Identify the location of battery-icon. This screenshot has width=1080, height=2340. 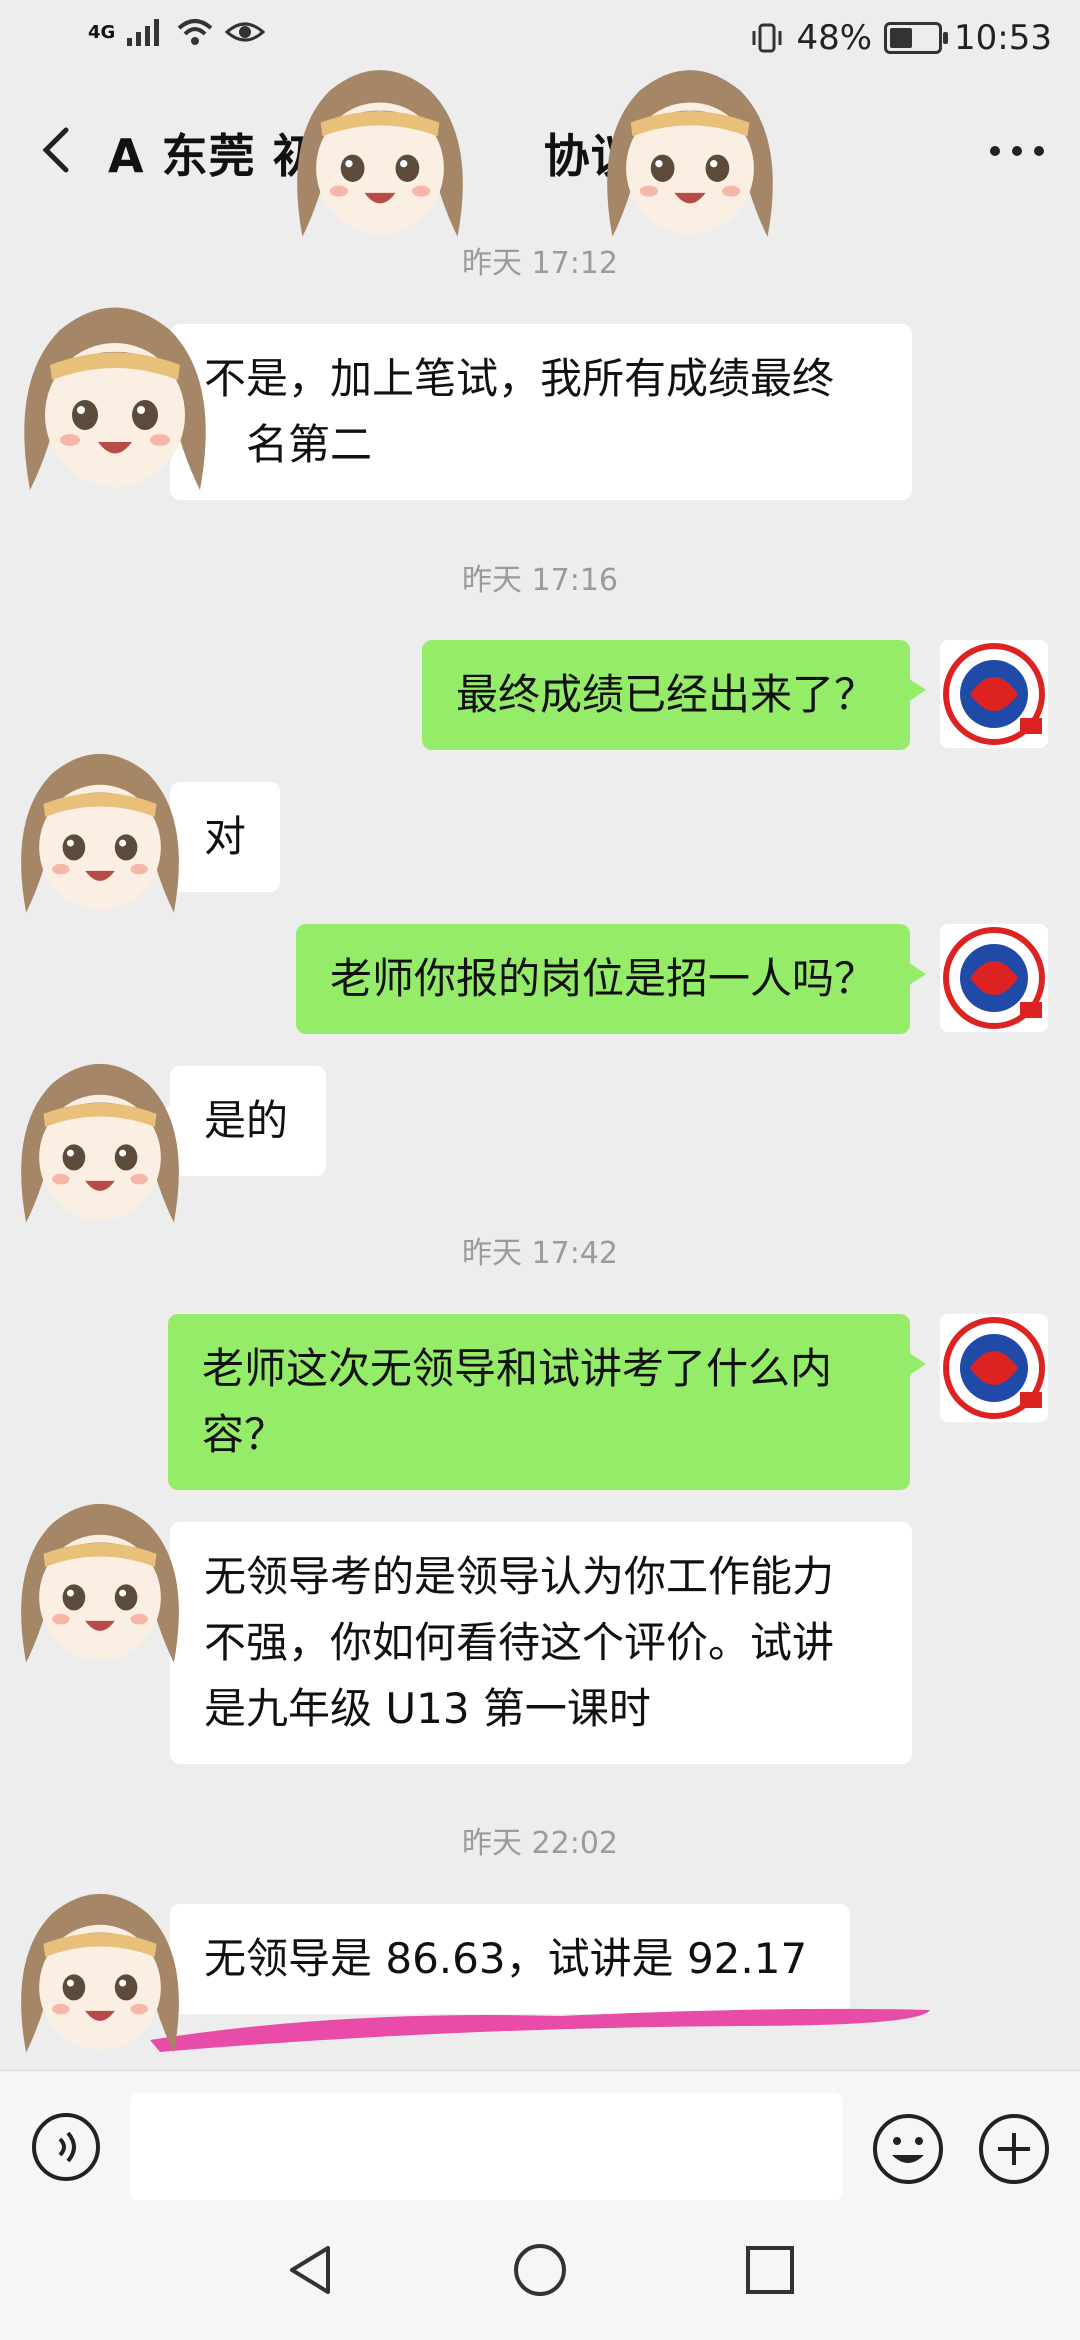
(916, 38).